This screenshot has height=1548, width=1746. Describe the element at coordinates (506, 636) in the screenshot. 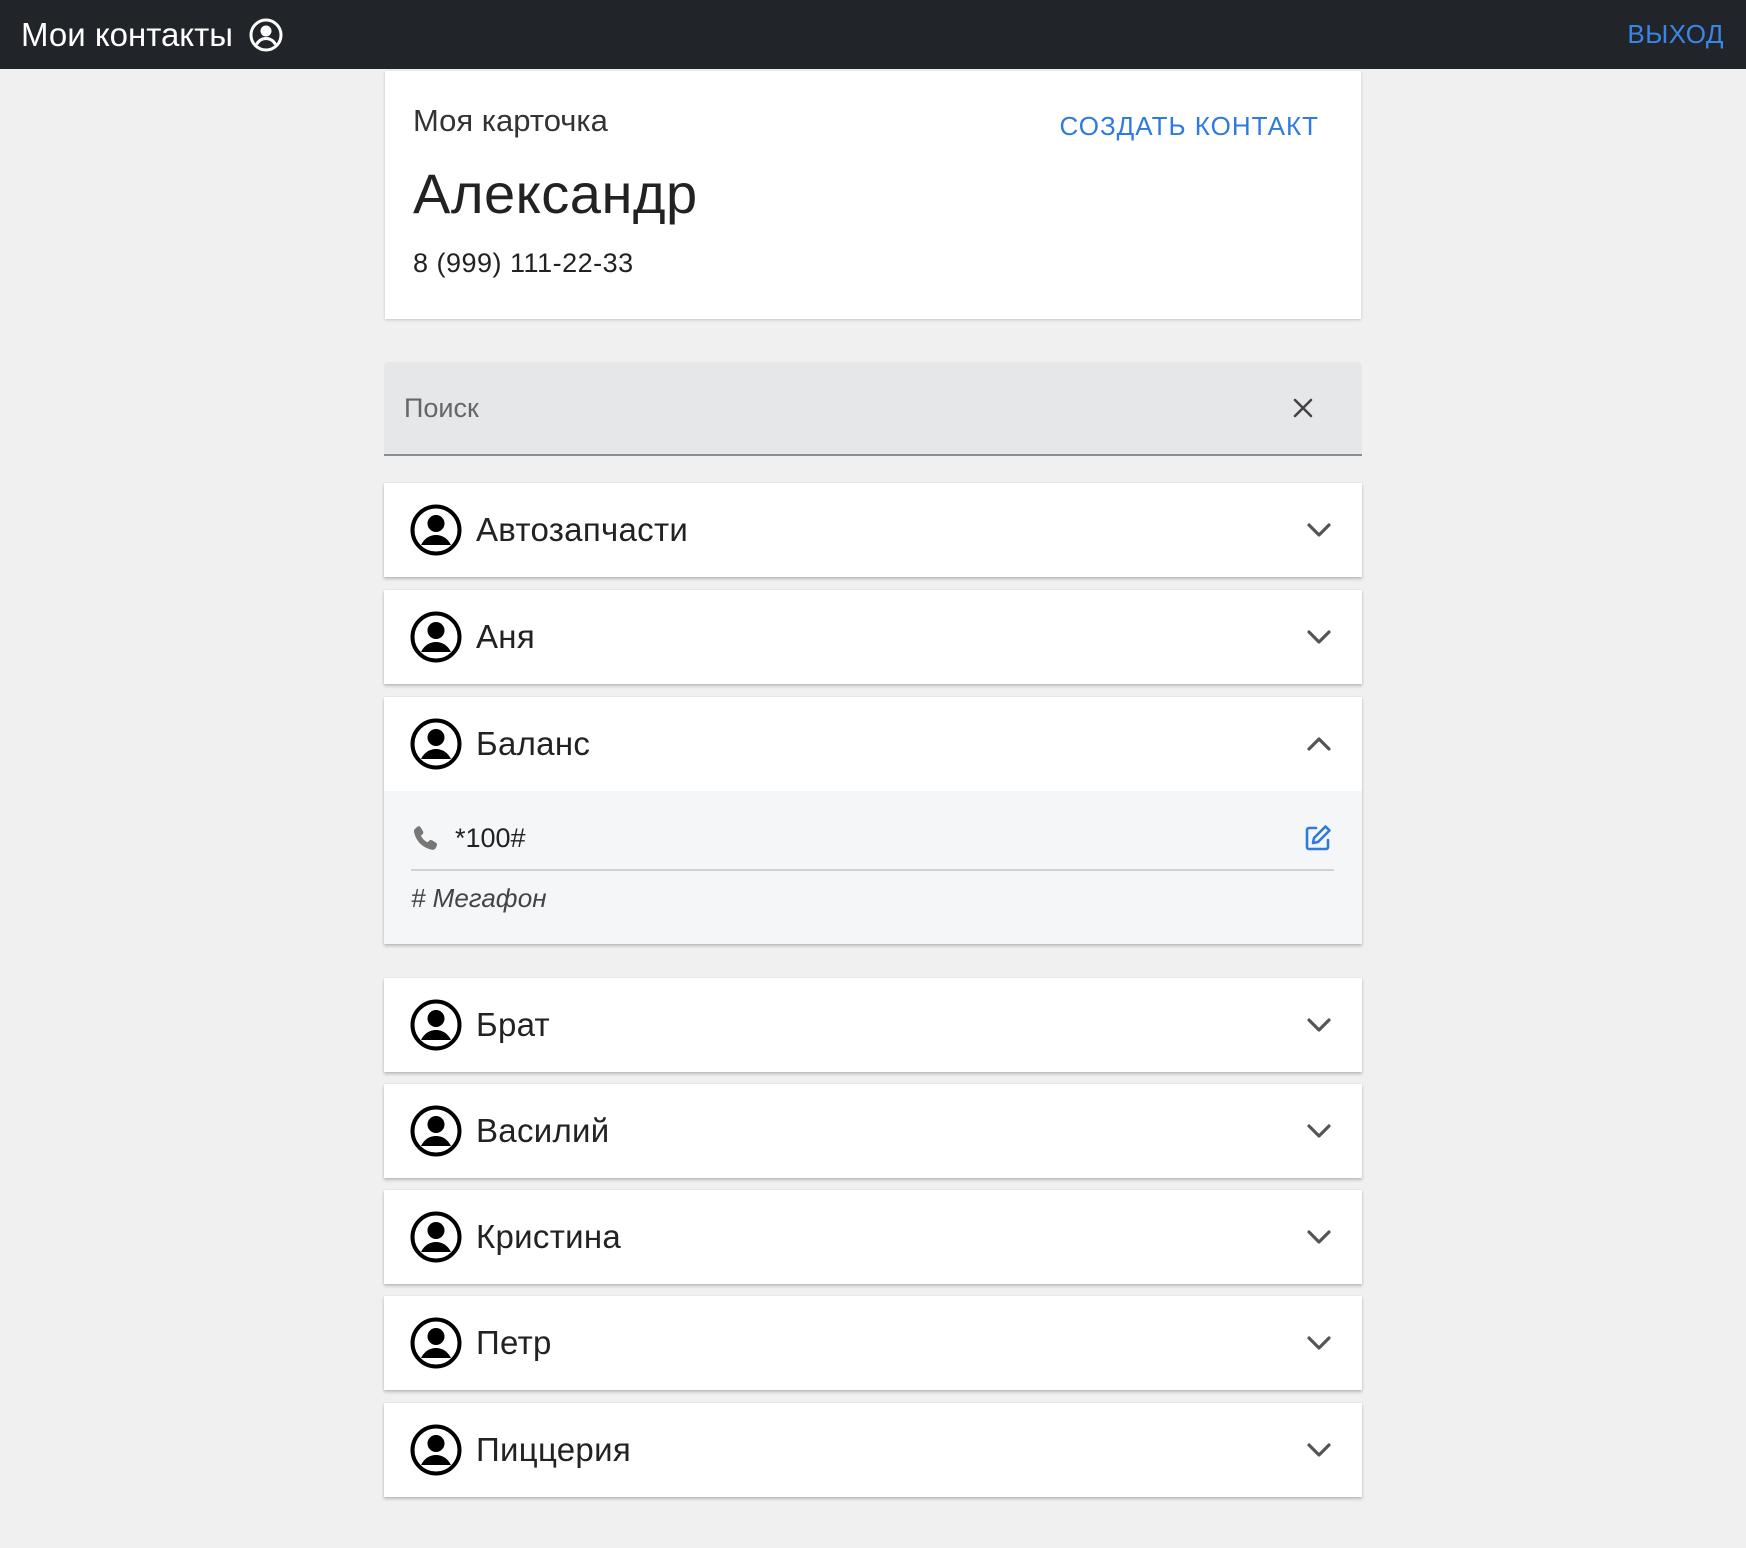

I see `contact-name: Аня` at that location.